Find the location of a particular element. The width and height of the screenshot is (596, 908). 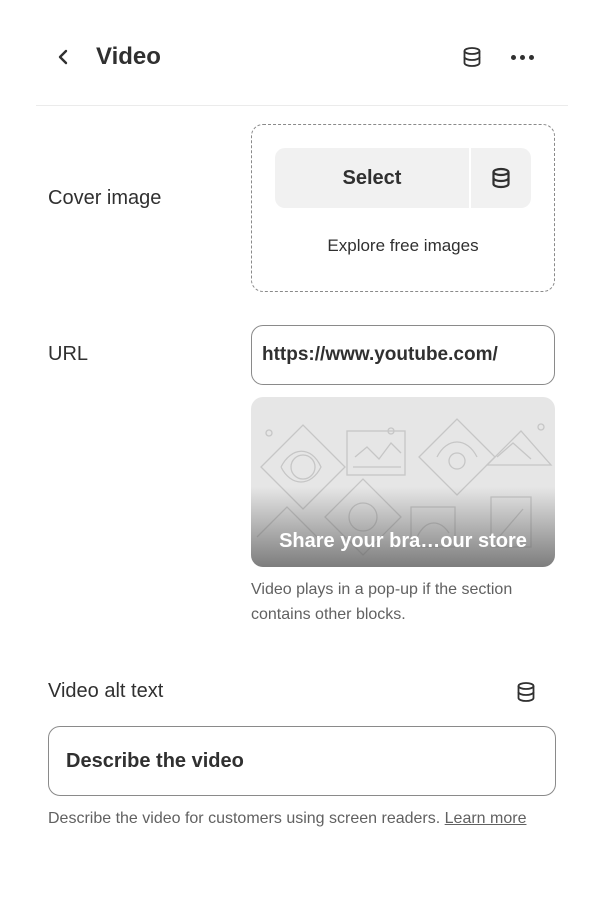

video-title: Share your bra…our store is located at coordinates (403, 541).